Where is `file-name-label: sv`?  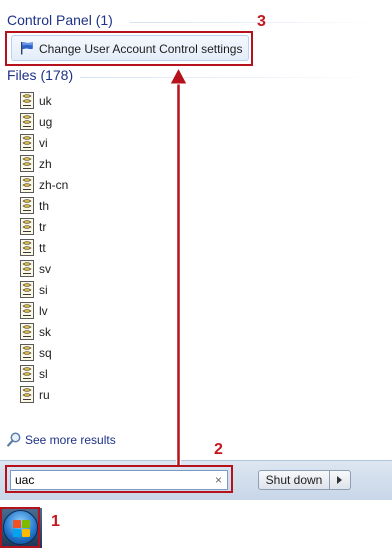
file-name-label: sv is located at coordinates (45, 269).